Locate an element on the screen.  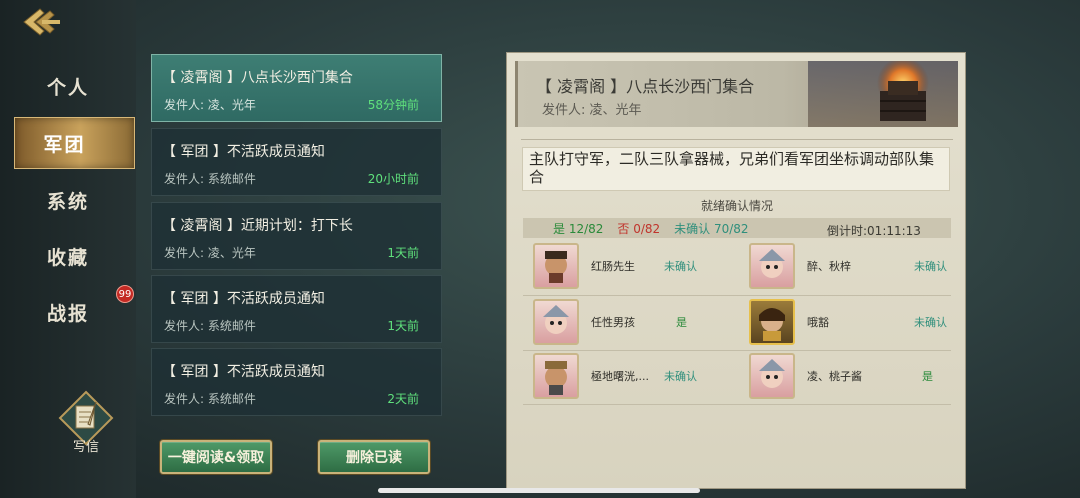
sidebar: 个人 军团 系统 收藏 战报 99 写信 is located at coordinates (68, 249).